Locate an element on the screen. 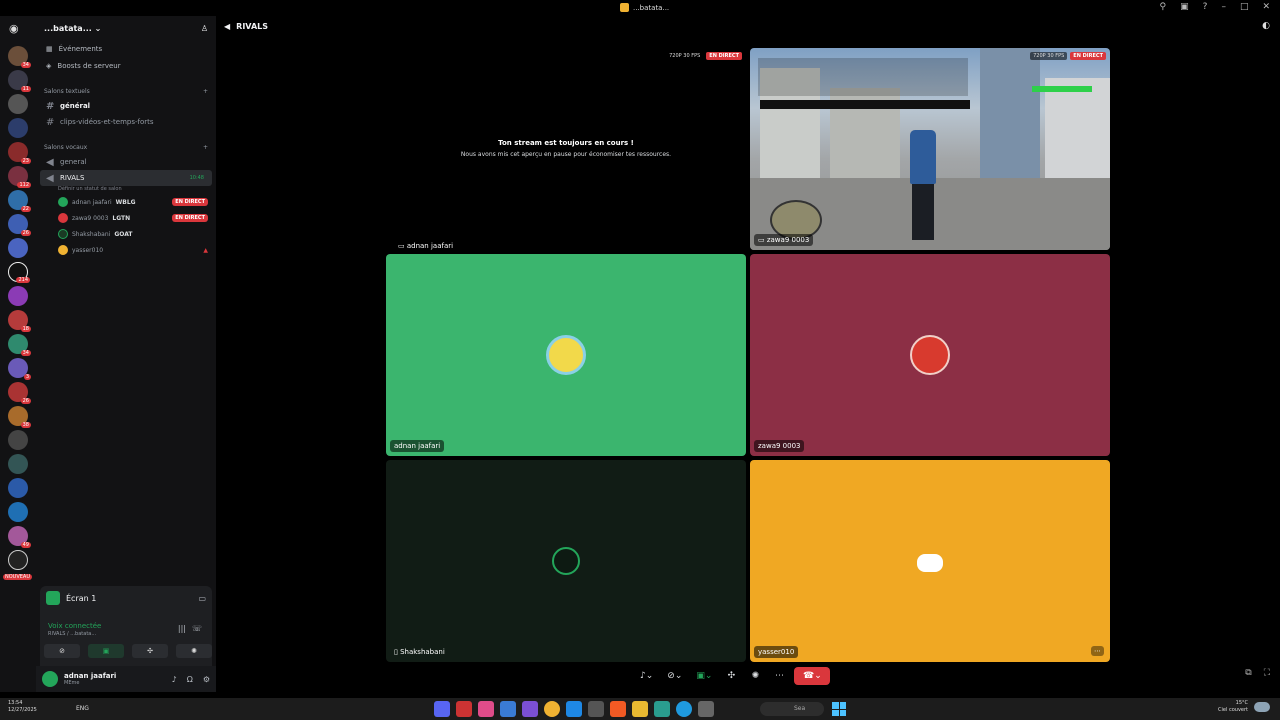  more-options-icon: ⋯ is located at coordinates (1097, 651).